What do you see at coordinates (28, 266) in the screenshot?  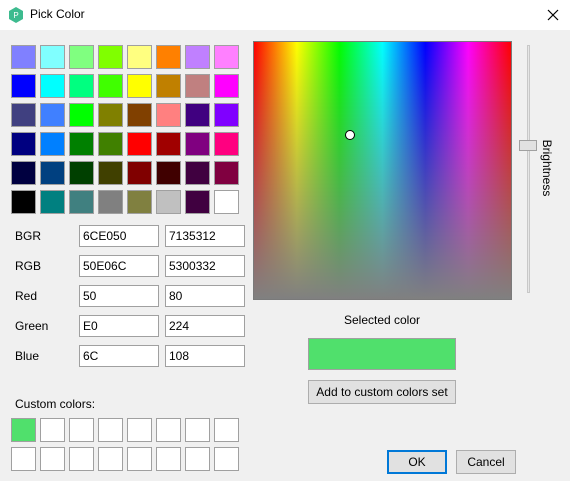 I see `rgb-label: RGB` at bounding box center [28, 266].